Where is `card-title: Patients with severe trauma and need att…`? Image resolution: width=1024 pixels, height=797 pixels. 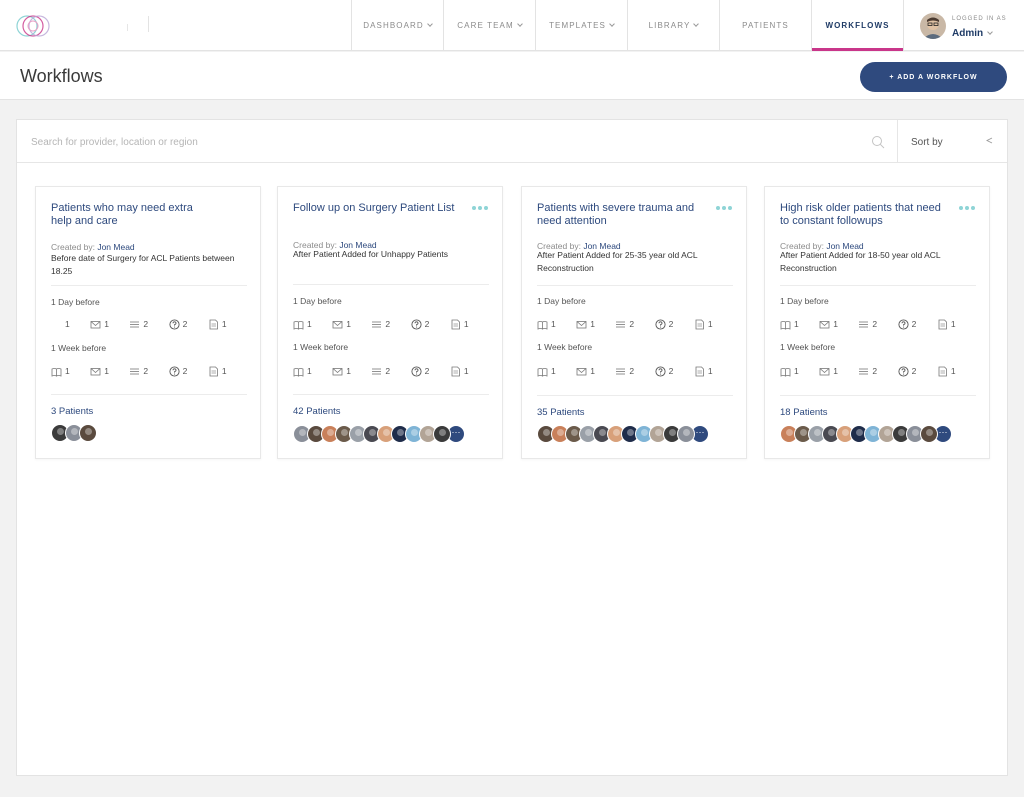 card-title: Patients with severe trauma and need att… is located at coordinates (619, 214).